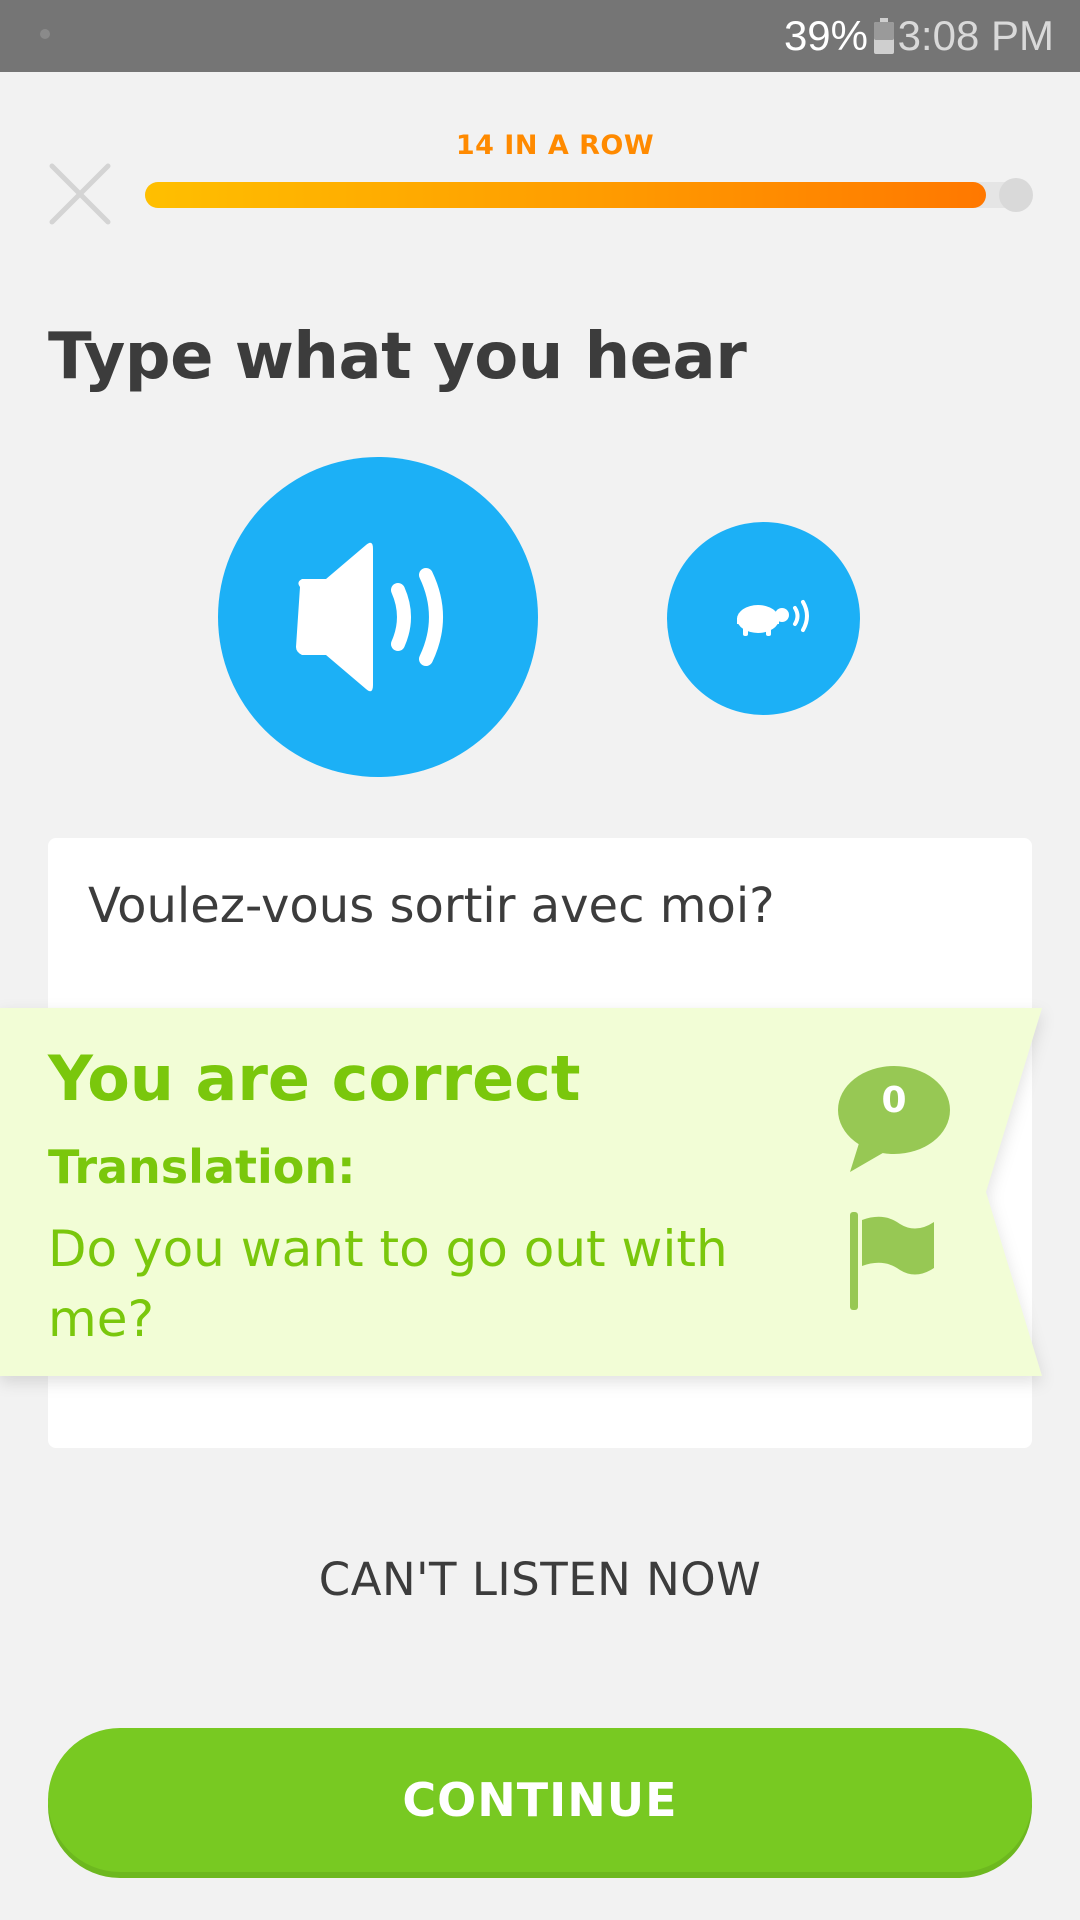 Image resolution: width=1080 pixels, height=1920 pixels. Describe the element at coordinates (80, 194) in the screenshot. I see `close-icon` at that location.